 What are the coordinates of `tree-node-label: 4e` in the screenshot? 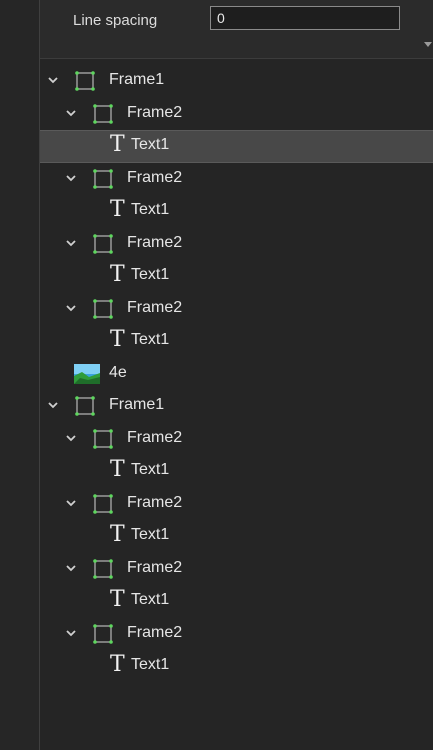 It's located at (118, 372).